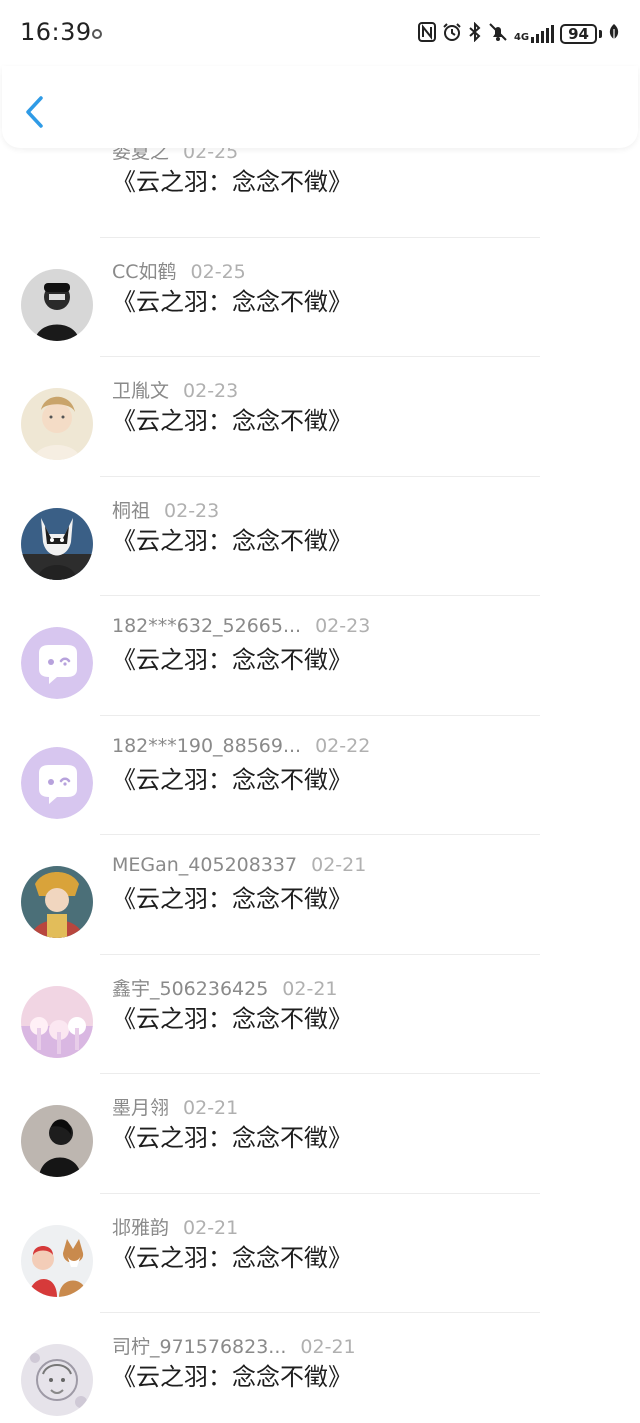  Describe the element at coordinates (534, 34) in the screenshot. I see `signal-icon: 4G` at that location.